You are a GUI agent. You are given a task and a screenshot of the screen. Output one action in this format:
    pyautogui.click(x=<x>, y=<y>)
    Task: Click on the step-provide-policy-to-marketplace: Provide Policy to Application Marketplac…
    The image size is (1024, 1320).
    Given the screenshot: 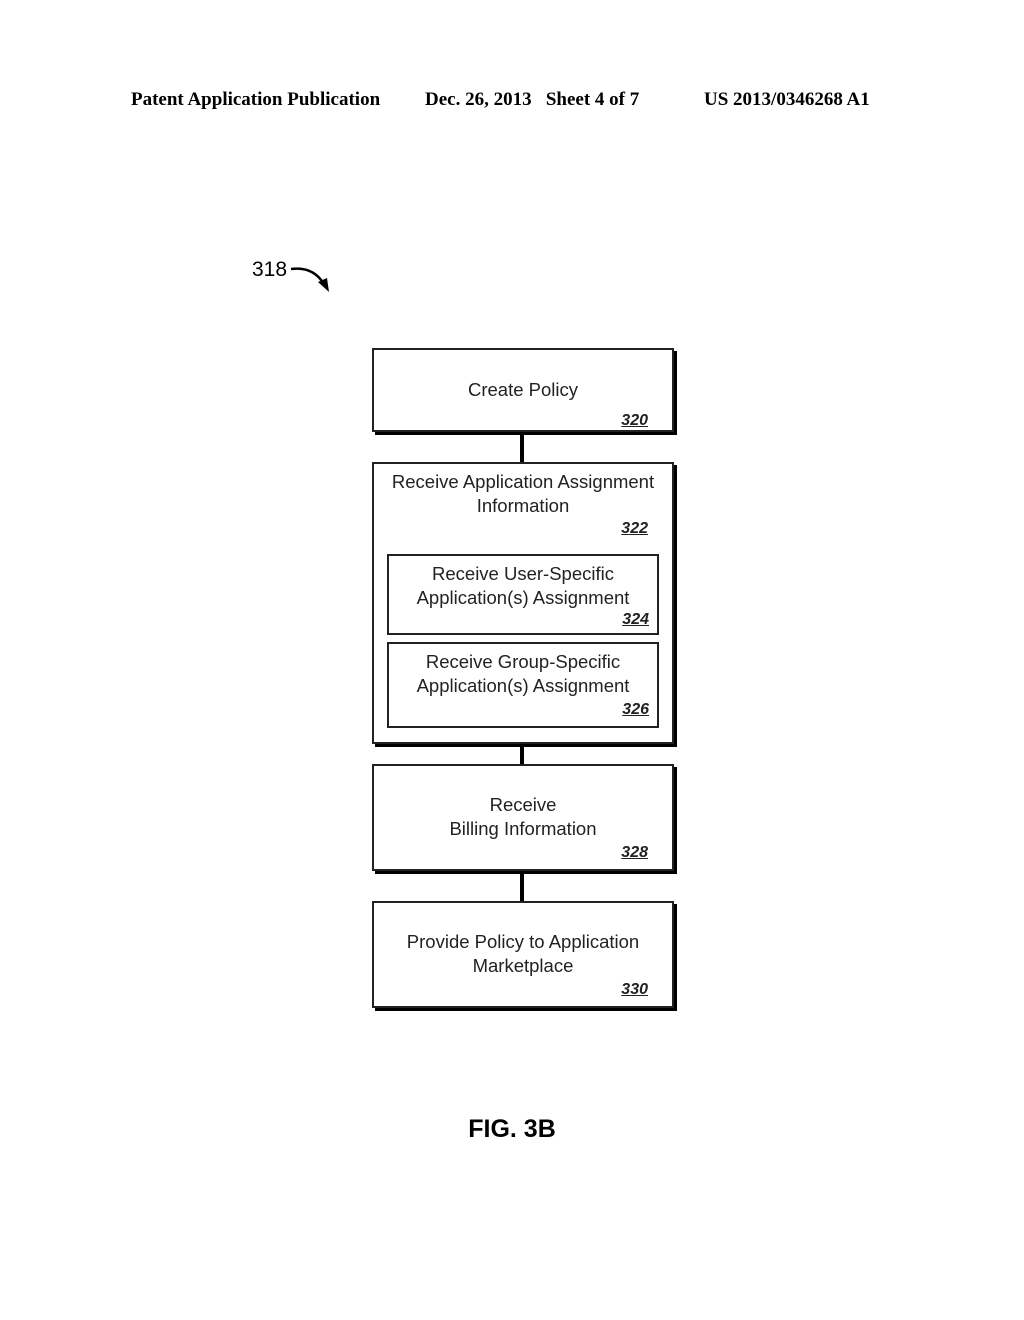 What is the action you would take?
    pyautogui.click(x=523, y=954)
    